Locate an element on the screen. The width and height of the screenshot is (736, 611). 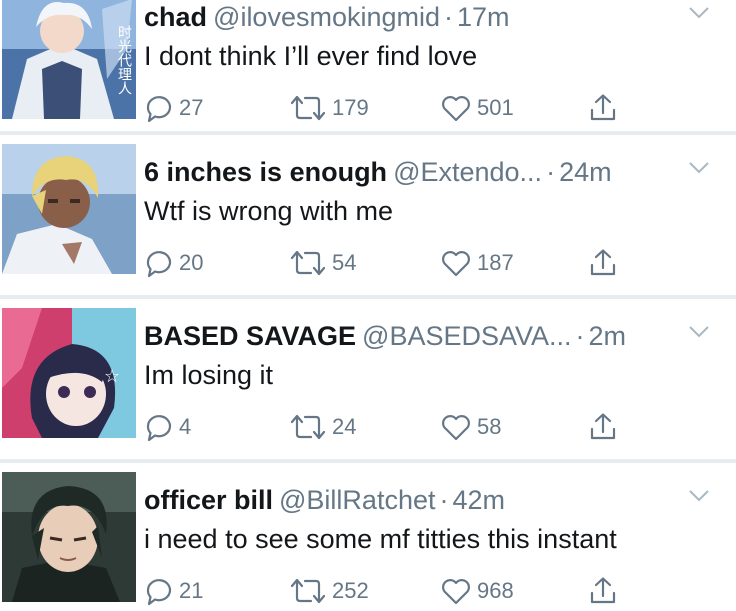
reply-count: 21 is located at coordinates (191, 590).